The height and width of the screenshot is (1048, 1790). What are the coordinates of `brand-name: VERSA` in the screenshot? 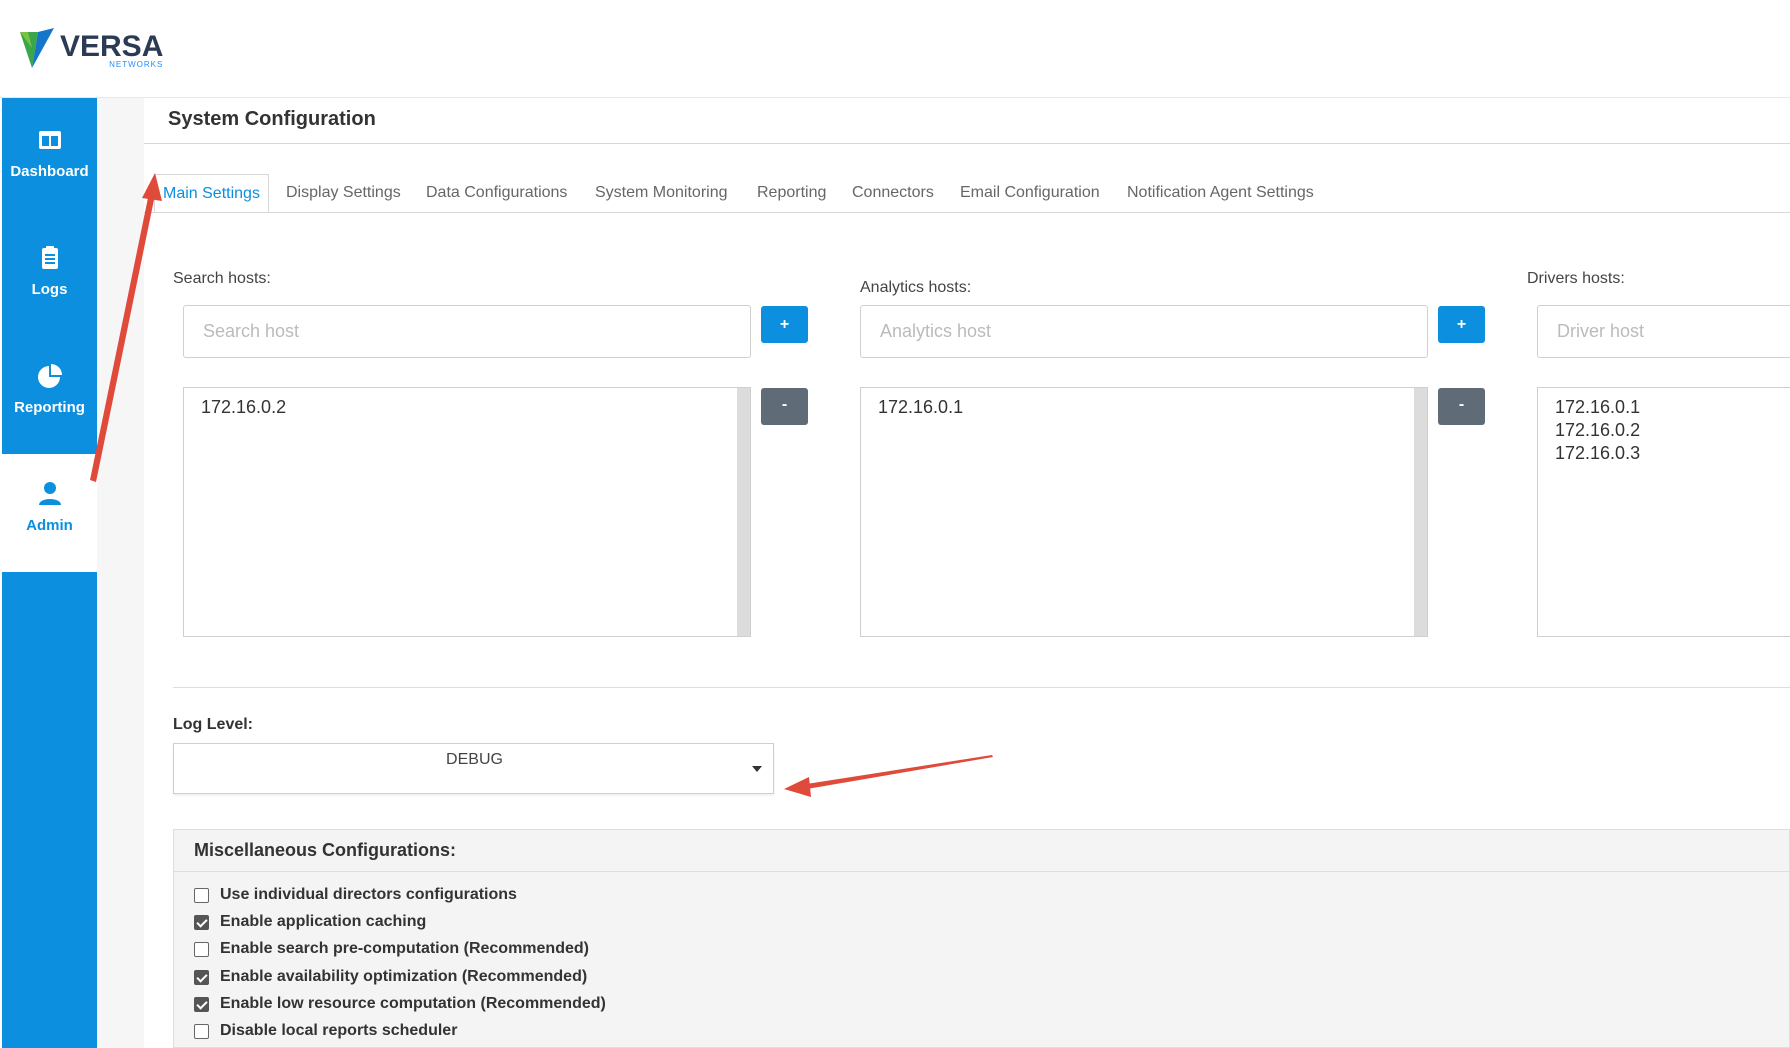 It's located at (112, 46).